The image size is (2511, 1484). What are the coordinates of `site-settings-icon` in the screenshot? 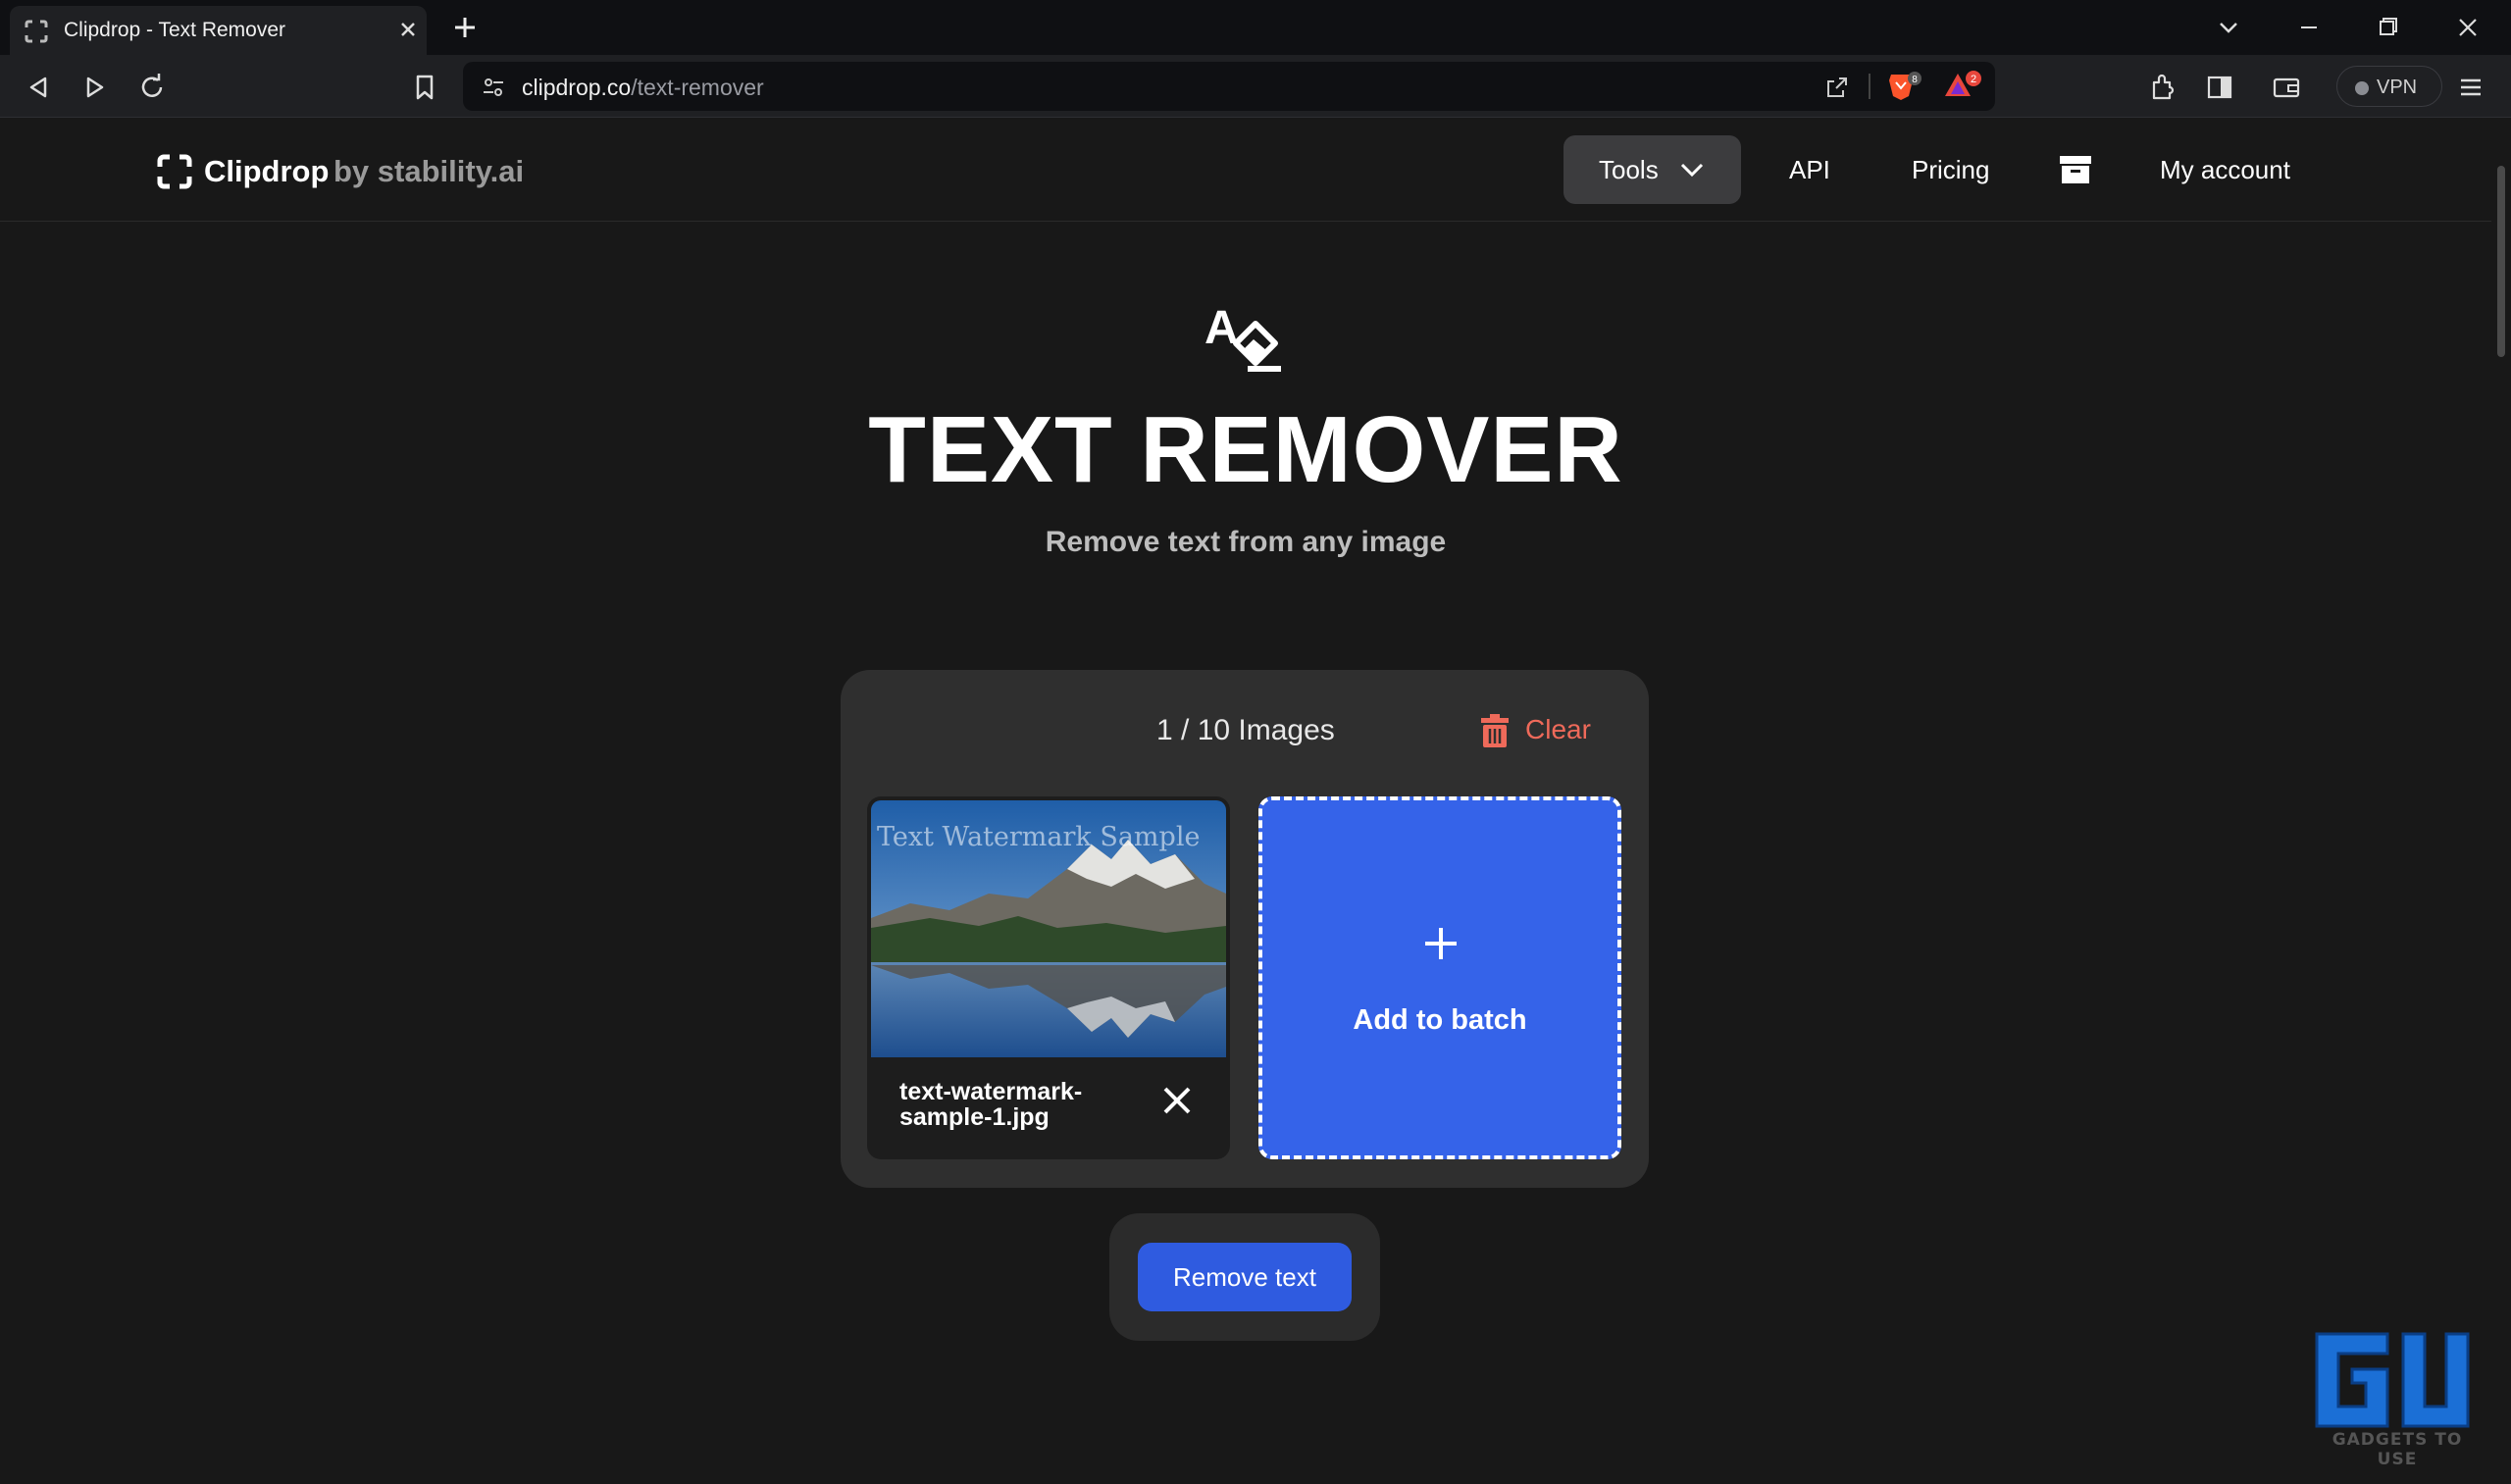 It's located at (493, 87).